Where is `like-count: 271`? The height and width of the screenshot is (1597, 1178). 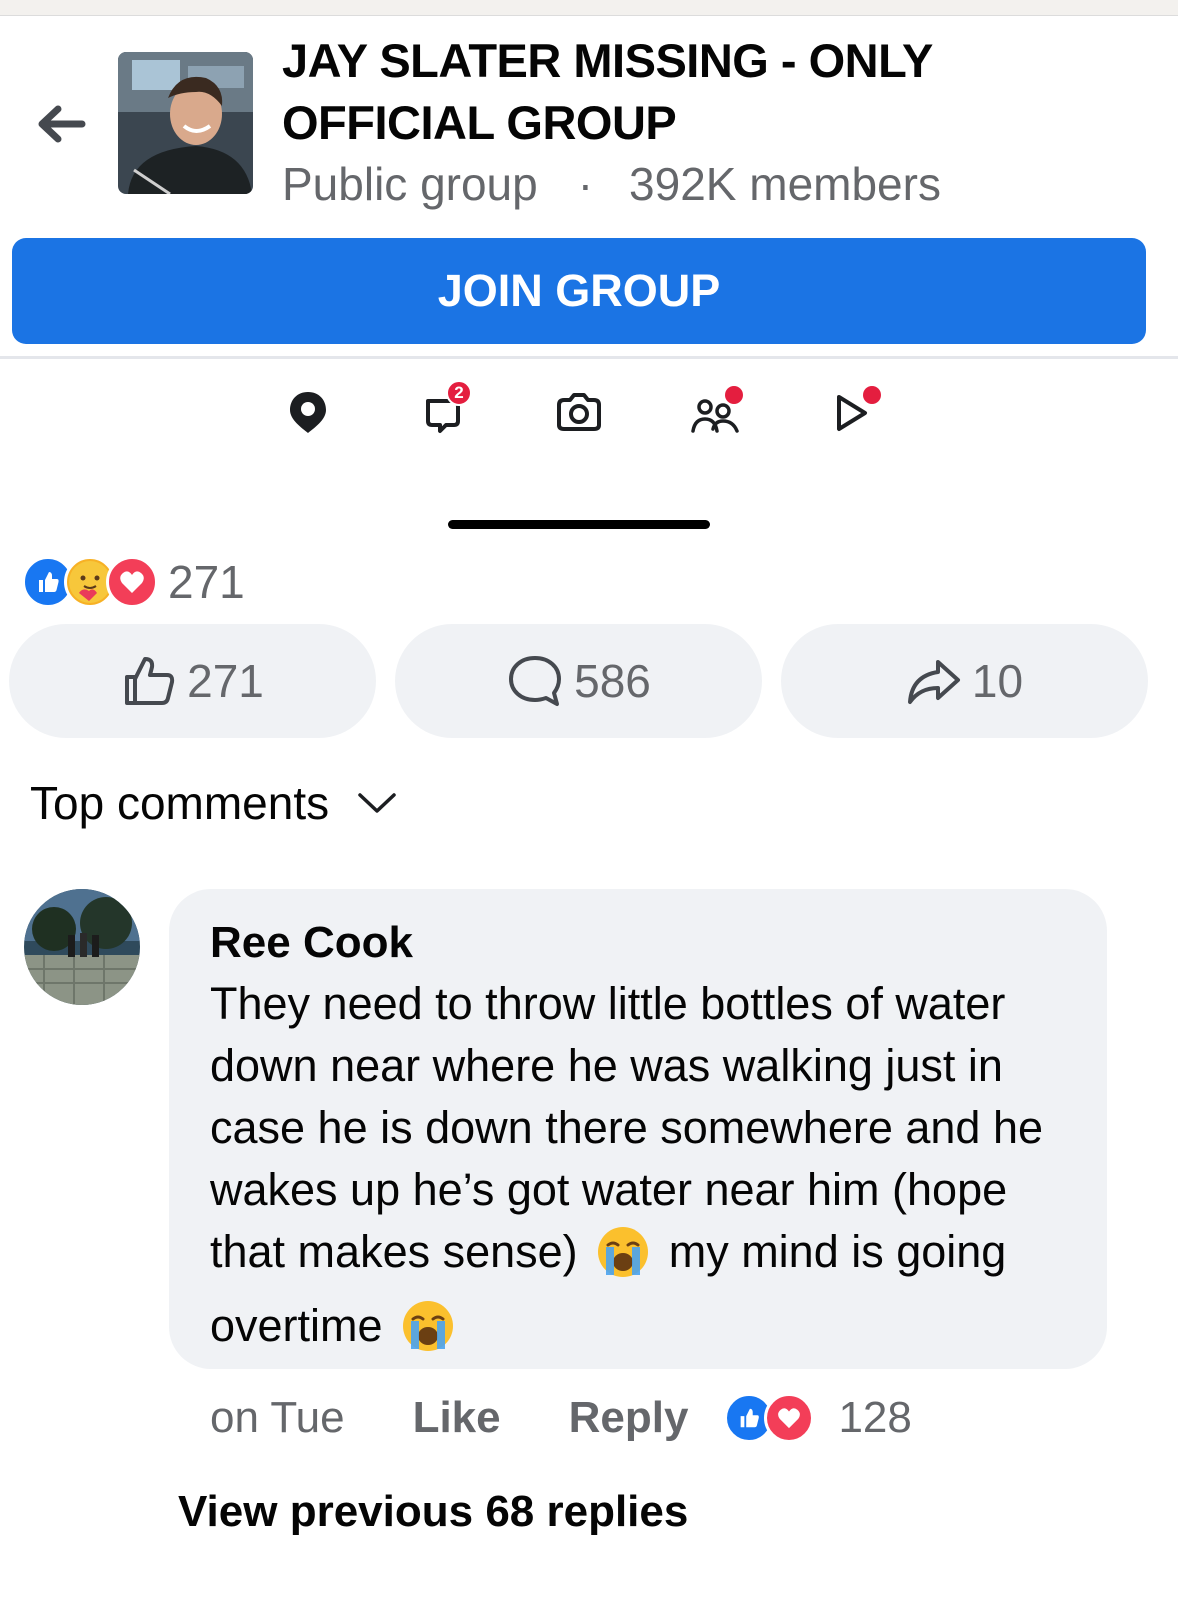 like-count: 271 is located at coordinates (225, 681).